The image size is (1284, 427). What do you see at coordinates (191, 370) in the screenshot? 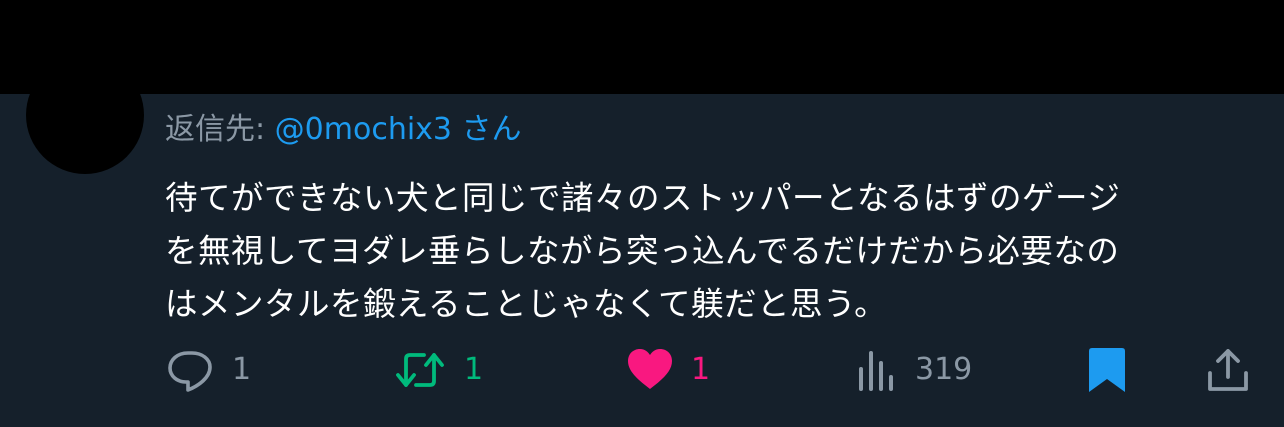
I see `speech-bubble-icon` at bounding box center [191, 370].